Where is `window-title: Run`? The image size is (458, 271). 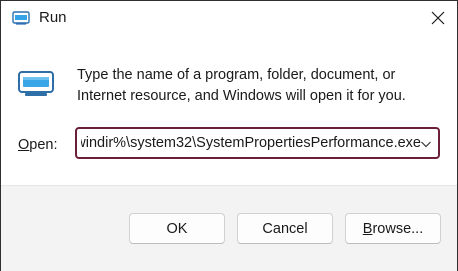 window-title: Run is located at coordinates (53, 17).